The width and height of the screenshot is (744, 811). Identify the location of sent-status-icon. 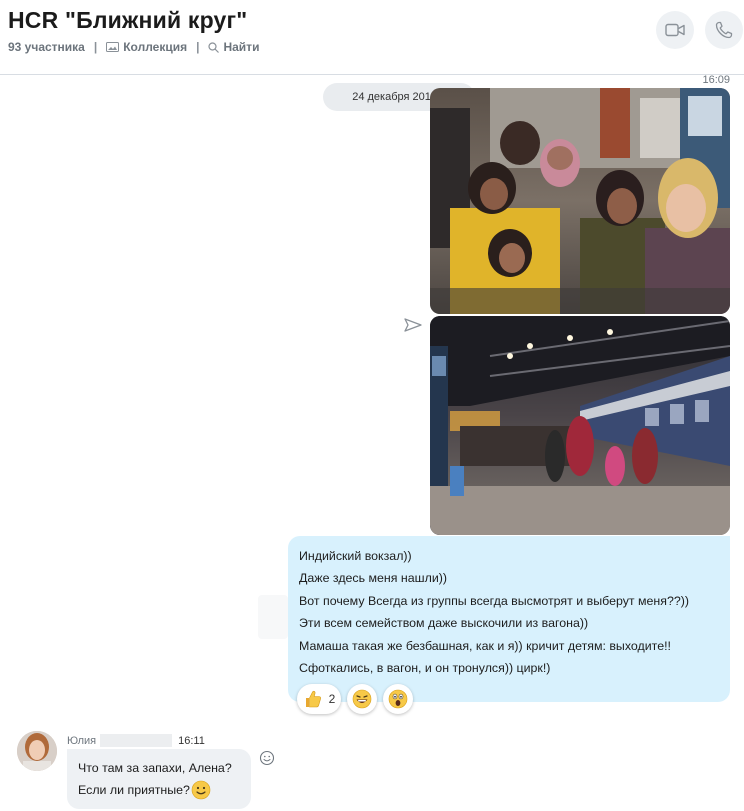
(413, 327).